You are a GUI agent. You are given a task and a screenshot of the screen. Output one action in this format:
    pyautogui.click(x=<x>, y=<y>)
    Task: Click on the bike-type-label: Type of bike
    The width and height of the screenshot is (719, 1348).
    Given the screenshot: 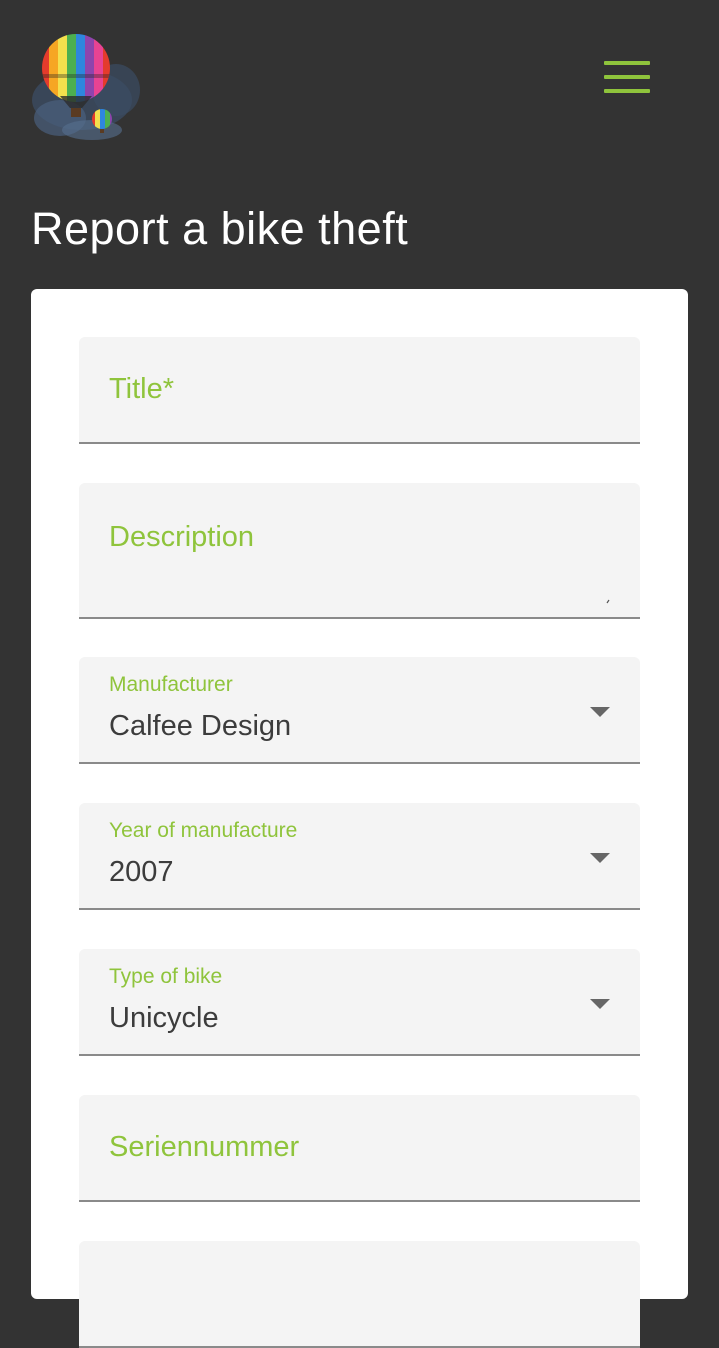 What is the action you would take?
    pyautogui.click(x=166, y=976)
    